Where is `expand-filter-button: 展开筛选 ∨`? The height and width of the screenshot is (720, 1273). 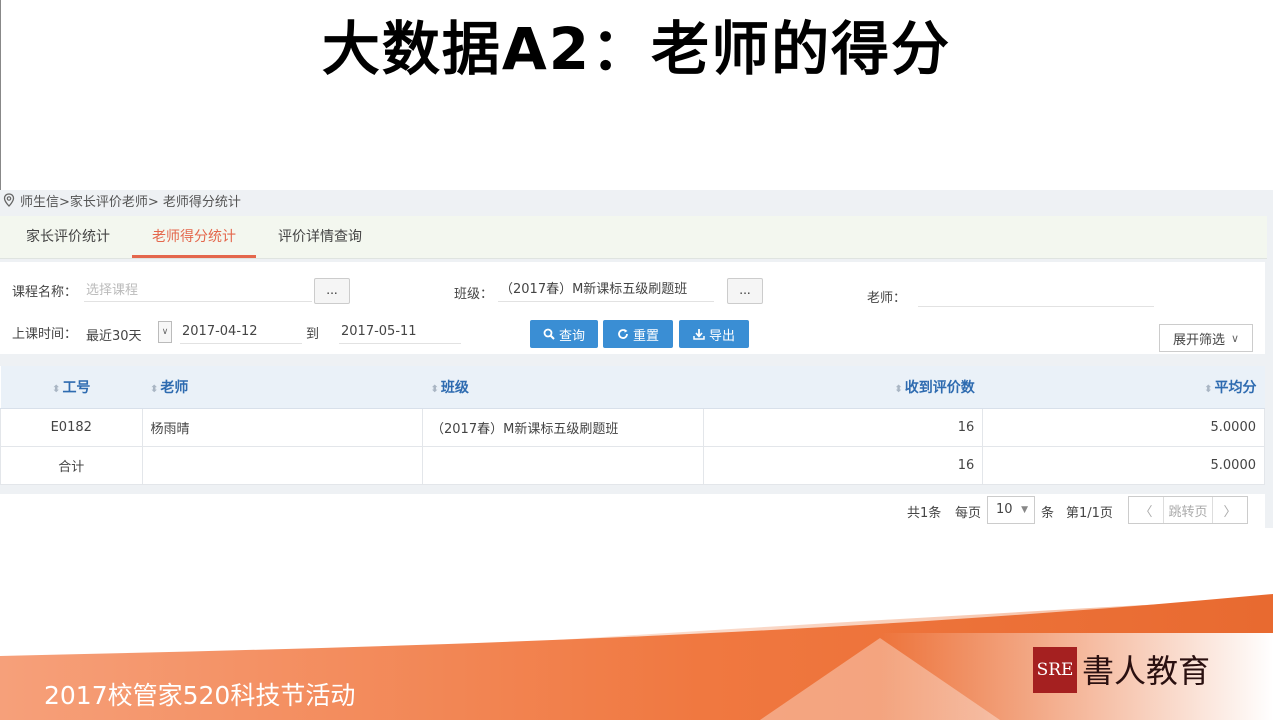 expand-filter-button: 展开筛选 ∨ is located at coordinates (1206, 338).